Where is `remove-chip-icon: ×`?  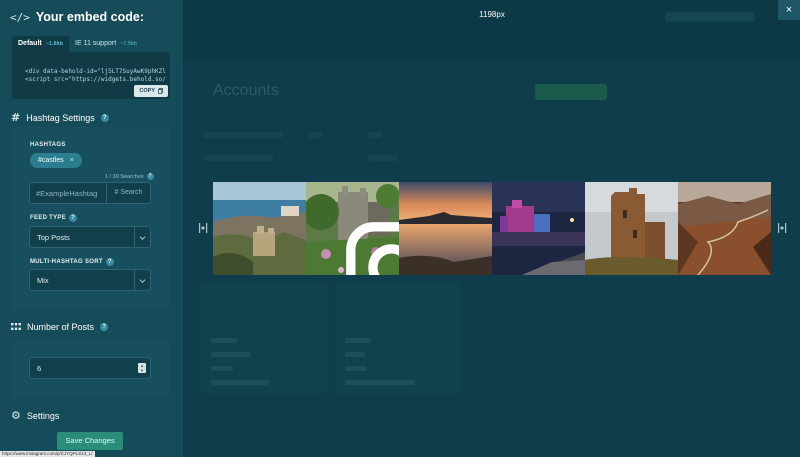
remove-chip-icon: × is located at coordinates (72, 160).